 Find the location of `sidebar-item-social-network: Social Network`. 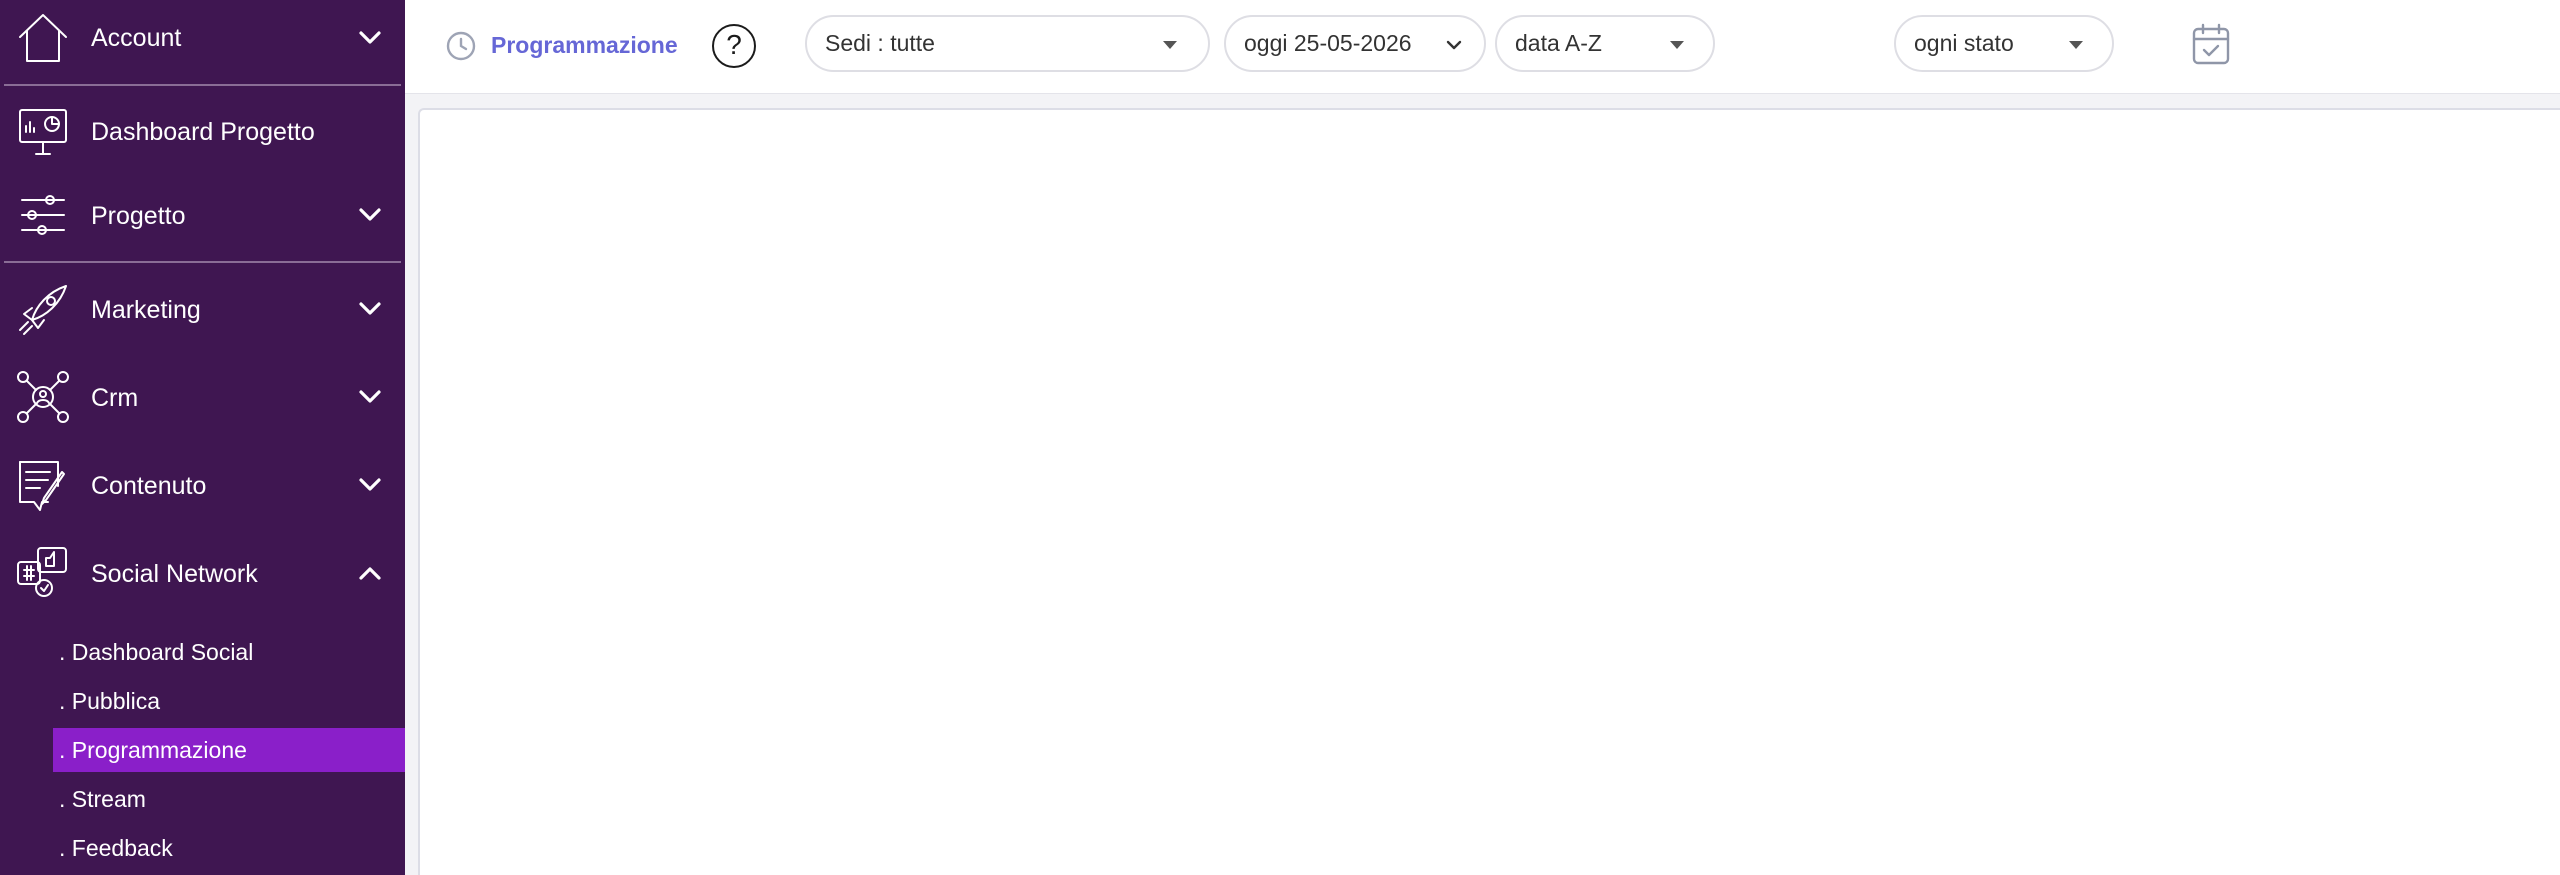

sidebar-item-social-network: Social Network is located at coordinates (202, 573).